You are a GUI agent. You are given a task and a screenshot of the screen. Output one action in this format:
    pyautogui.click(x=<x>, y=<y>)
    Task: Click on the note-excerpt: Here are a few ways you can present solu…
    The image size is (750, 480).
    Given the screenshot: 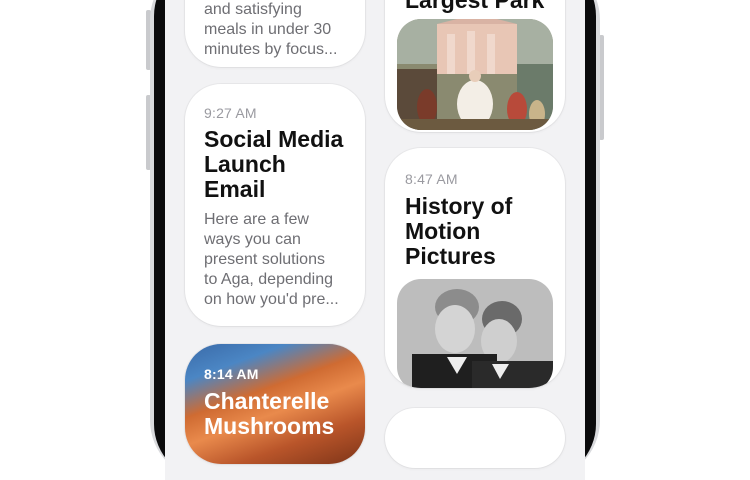 What is the action you would take?
    pyautogui.click(x=279, y=260)
    